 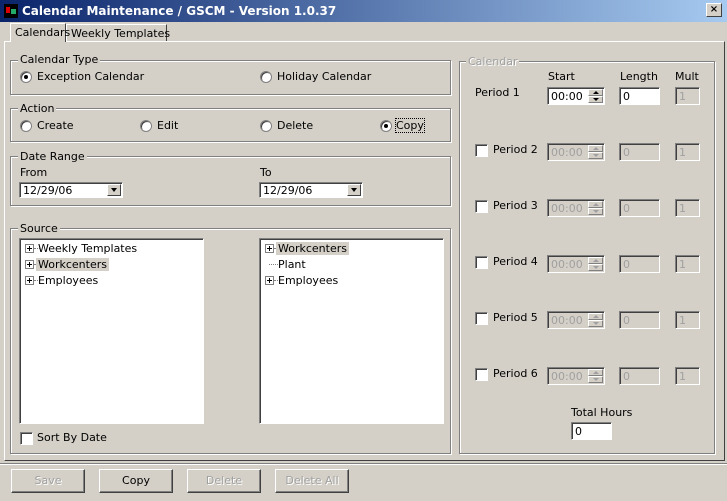 I want to click on exception-calendar-radio, so click(x=26, y=77).